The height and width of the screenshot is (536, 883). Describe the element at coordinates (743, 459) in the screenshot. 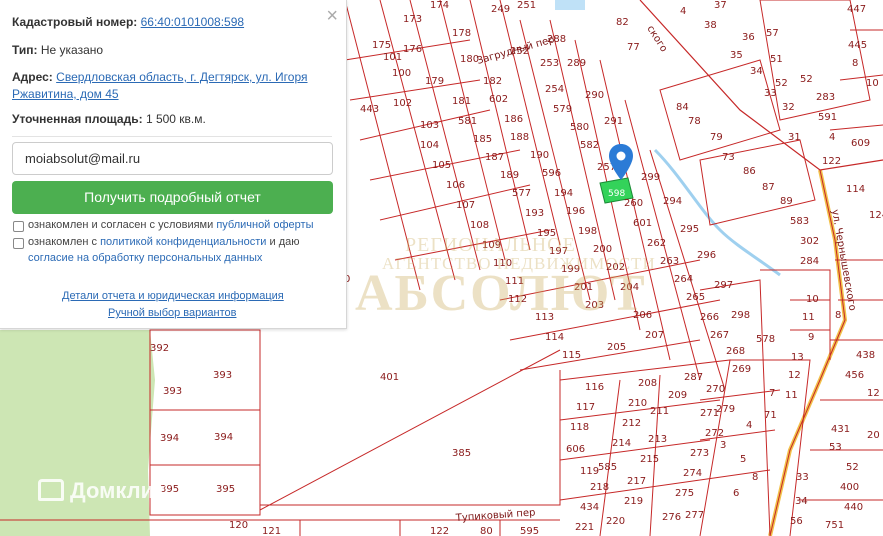

I see `svg-text: 5` at that location.